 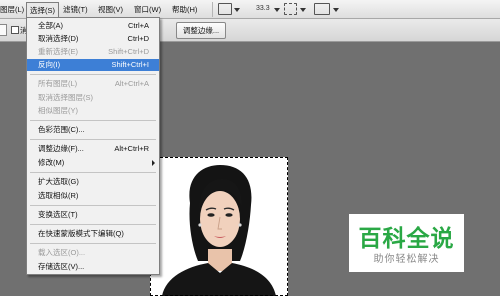 What do you see at coordinates (93, 163) in the screenshot?
I see `menu-item-modify: 修改(M)` at bounding box center [93, 163].